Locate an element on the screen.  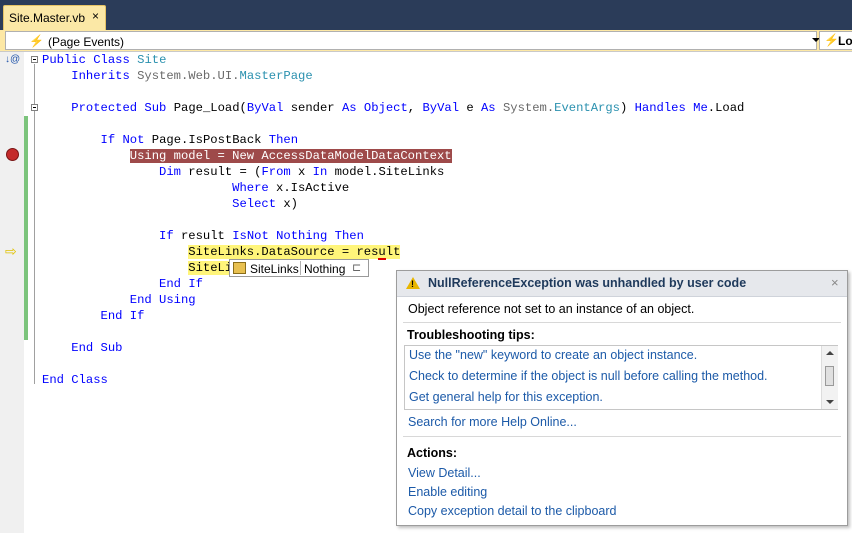
code-token: Page.IsPostBack is located at coordinates (206, 140).